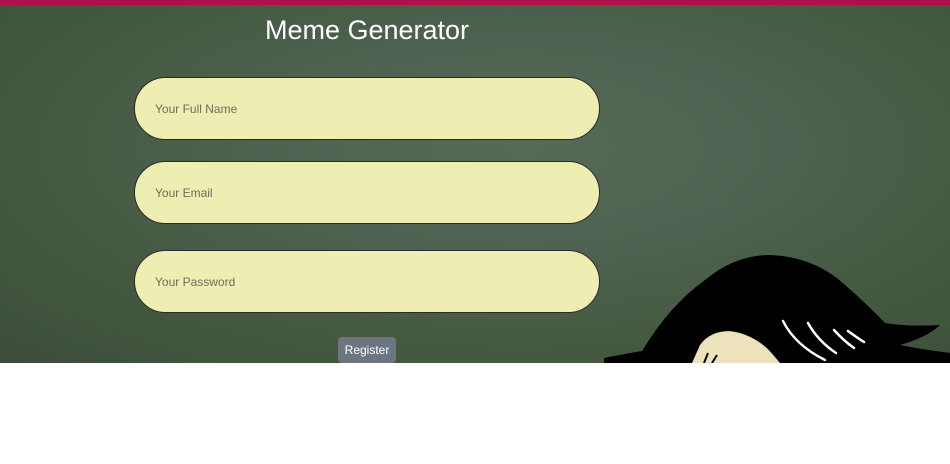  Describe the element at coordinates (367, 281) in the screenshot. I see `password-input` at that location.